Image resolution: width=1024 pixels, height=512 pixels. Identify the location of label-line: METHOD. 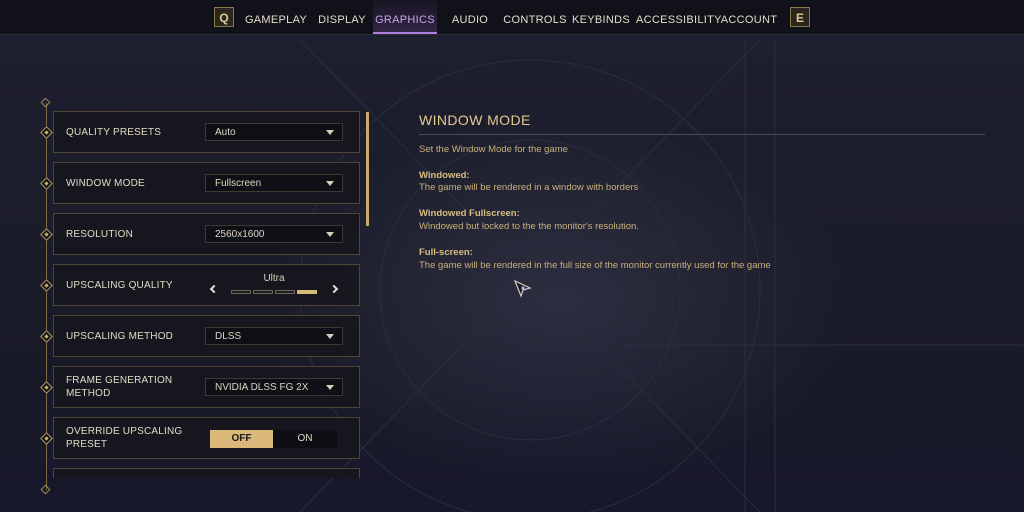
(88, 393).